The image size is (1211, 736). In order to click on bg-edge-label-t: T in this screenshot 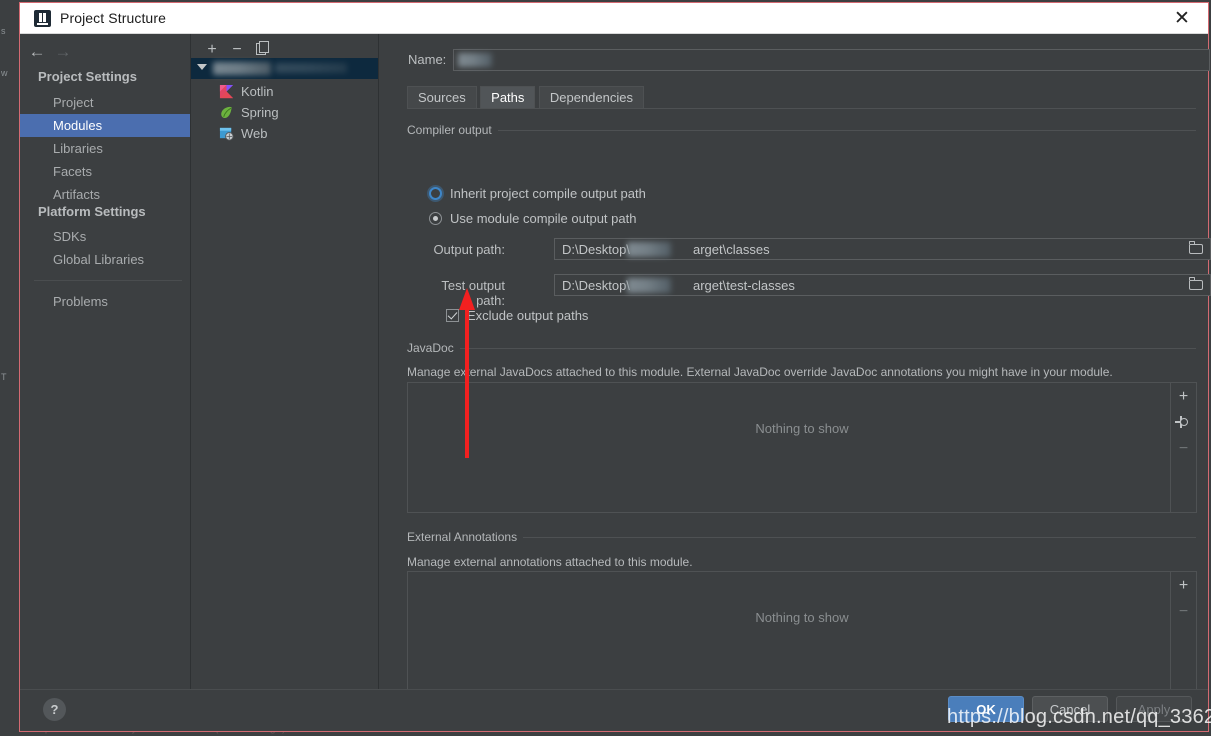, I will do `click(4, 377)`.